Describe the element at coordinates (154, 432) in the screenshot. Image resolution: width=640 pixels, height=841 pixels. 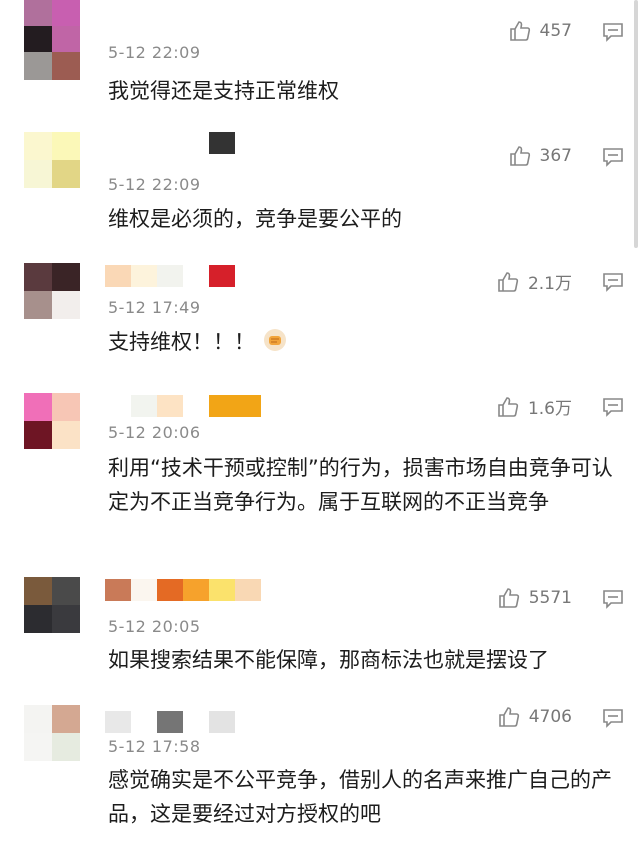
I see `comment-timestamp: 5-12 20:06` at that location.